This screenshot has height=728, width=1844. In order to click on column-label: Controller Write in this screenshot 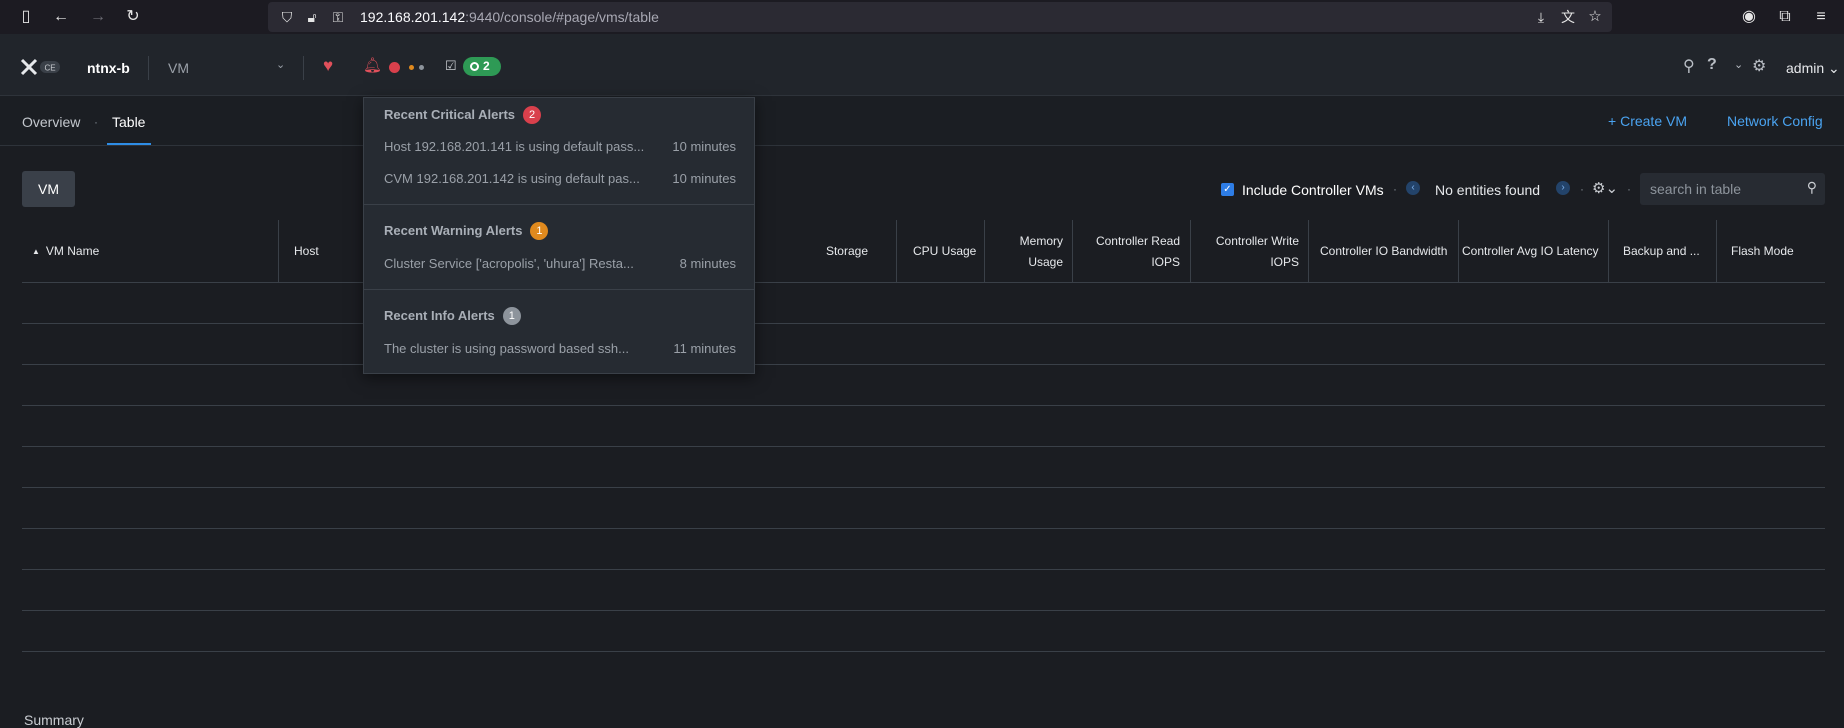, I will do `click(1257, 240)`.